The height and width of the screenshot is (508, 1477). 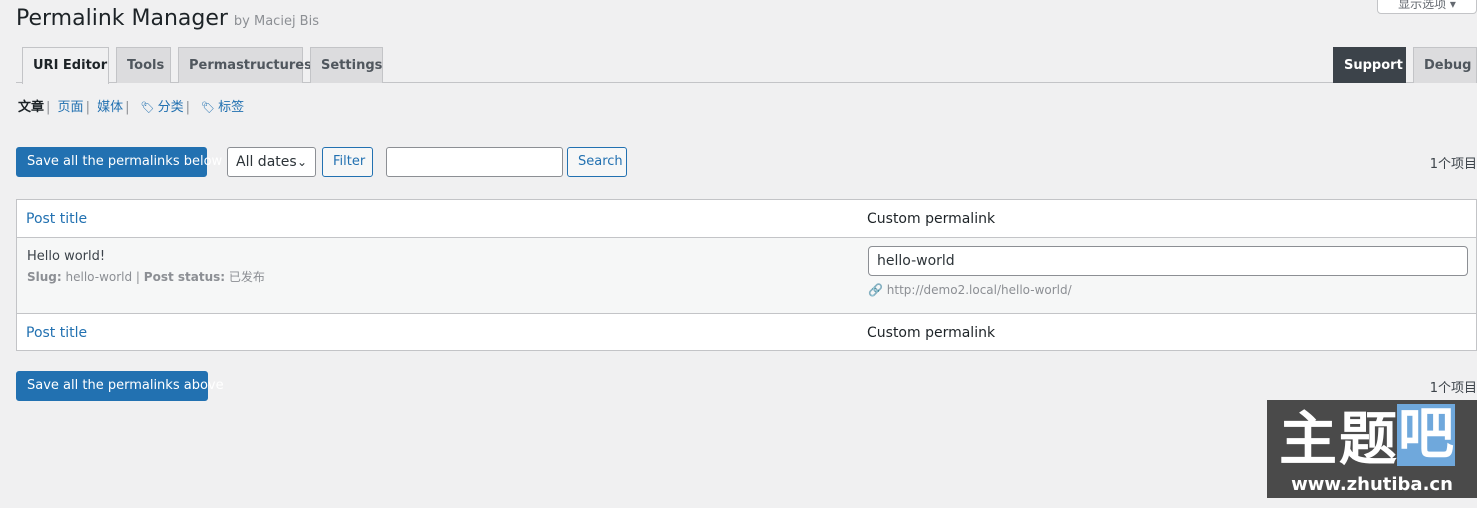 I want to click on status-label: Post status:, so click(x=184, y=277).